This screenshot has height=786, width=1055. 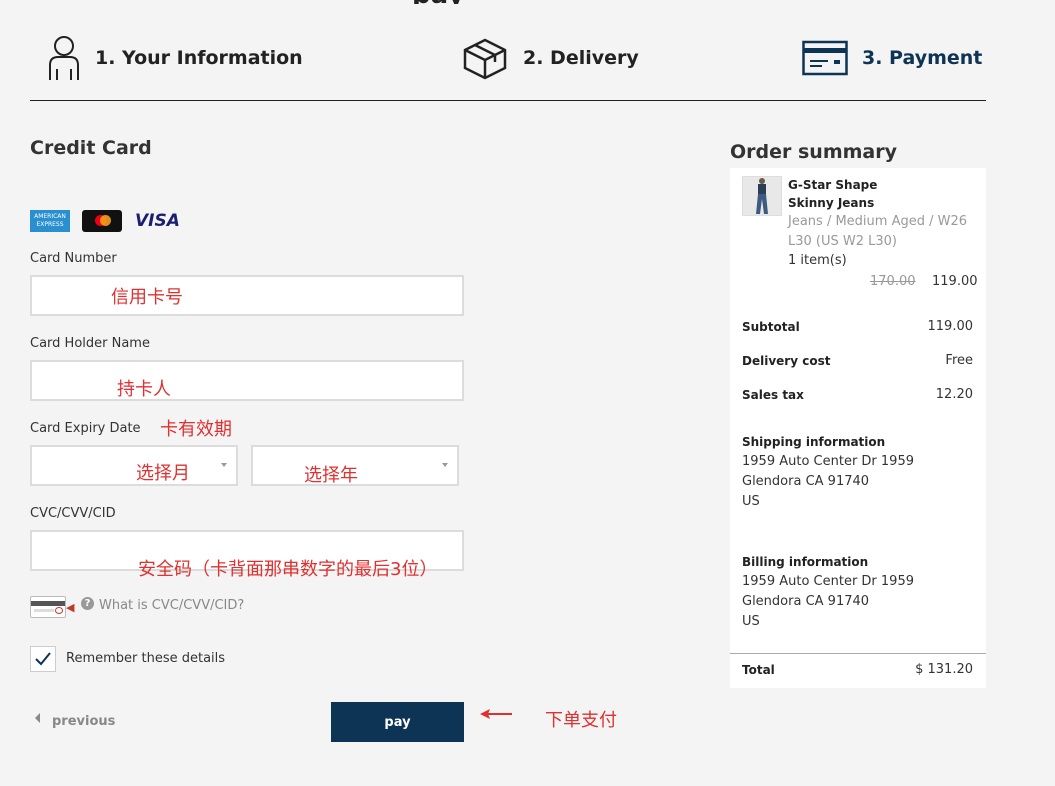 I want to click on annotation-year: 选择年, so click(x=331, y=475).